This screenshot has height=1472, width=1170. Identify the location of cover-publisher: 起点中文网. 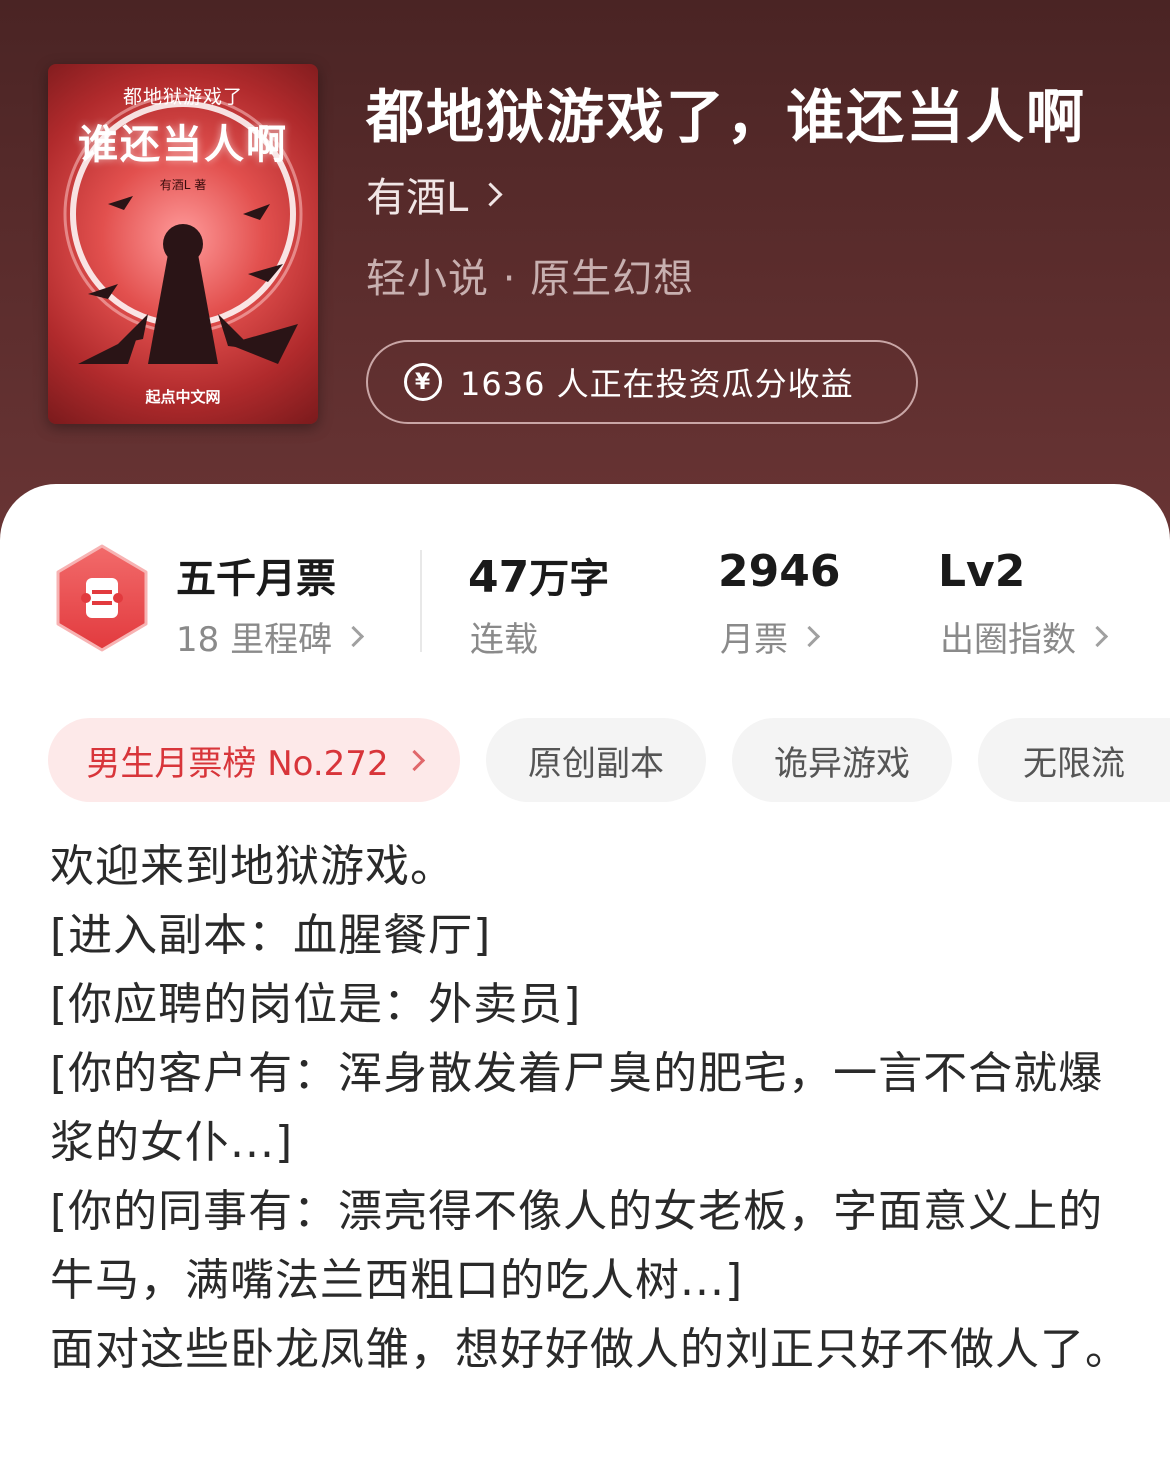
(183, 397).